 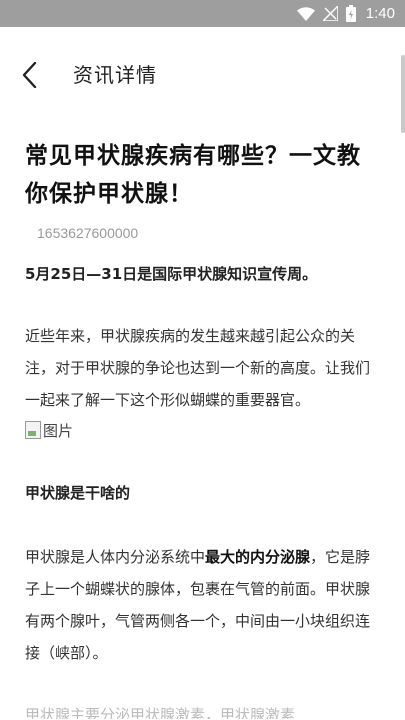 I want to click on scrollbar-thumb, so click(x=403, y=94).